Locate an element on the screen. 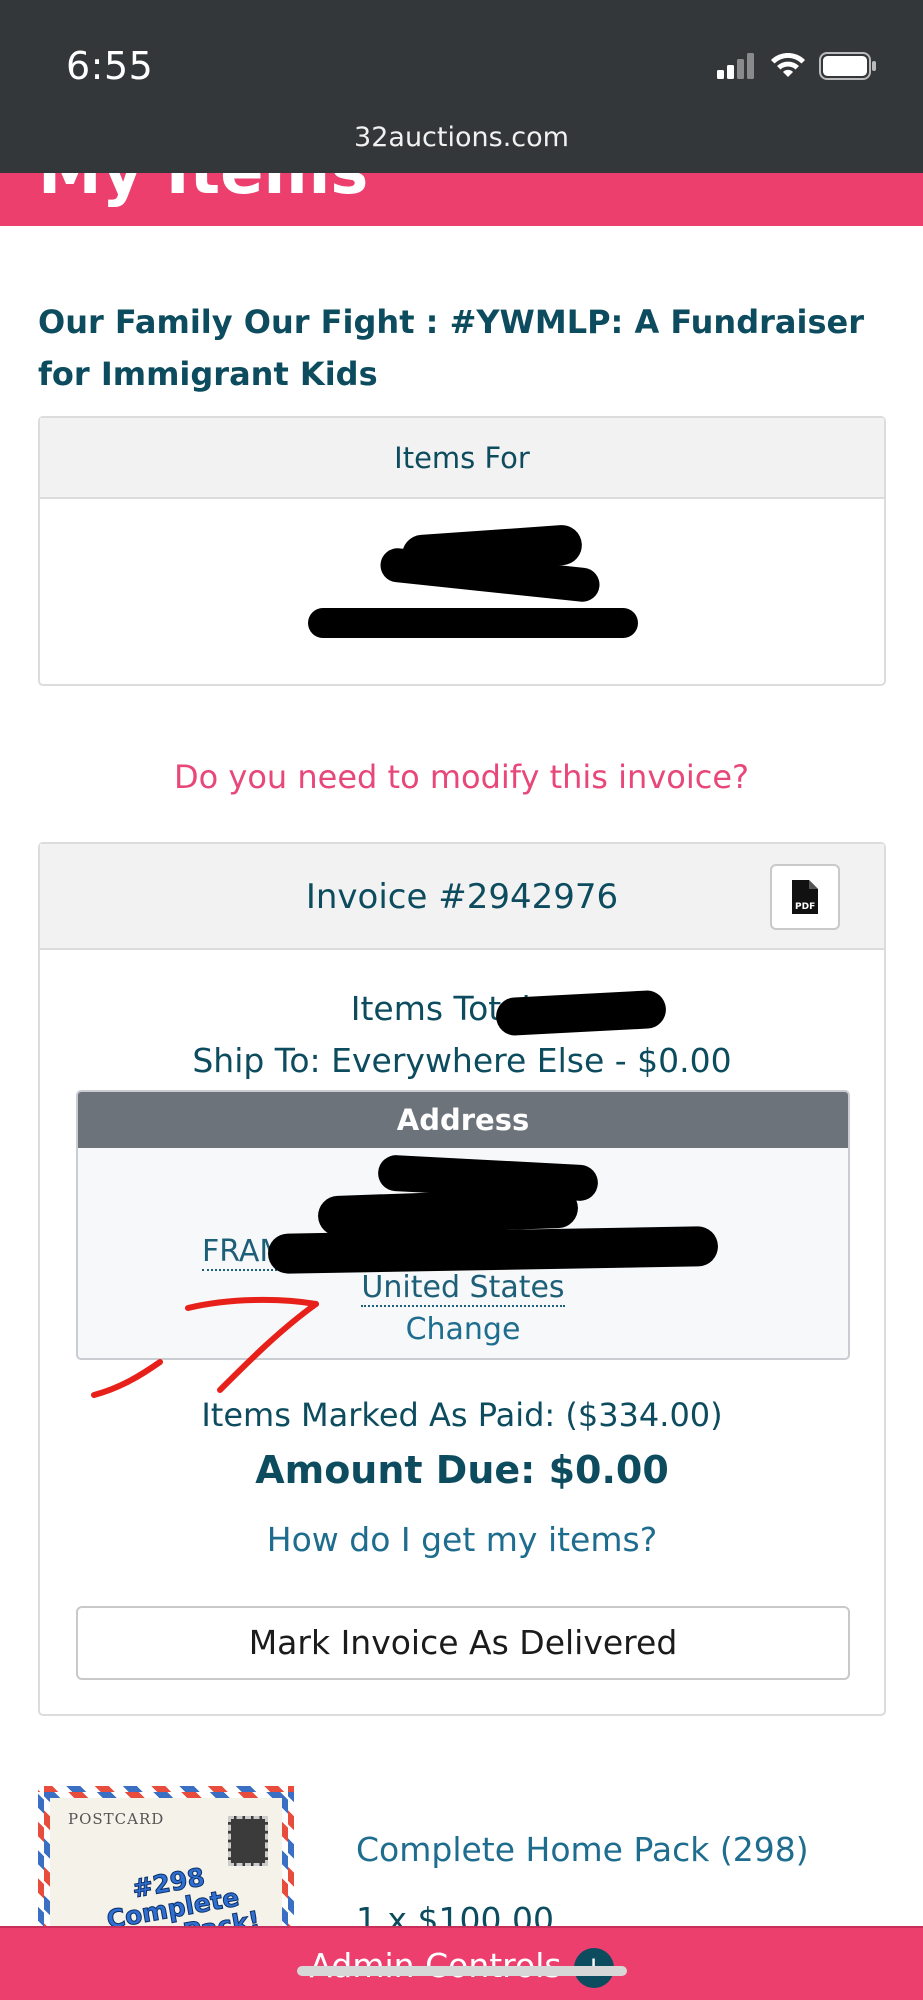  annotation-arrow-icon is located at coordinates (205, 1347).